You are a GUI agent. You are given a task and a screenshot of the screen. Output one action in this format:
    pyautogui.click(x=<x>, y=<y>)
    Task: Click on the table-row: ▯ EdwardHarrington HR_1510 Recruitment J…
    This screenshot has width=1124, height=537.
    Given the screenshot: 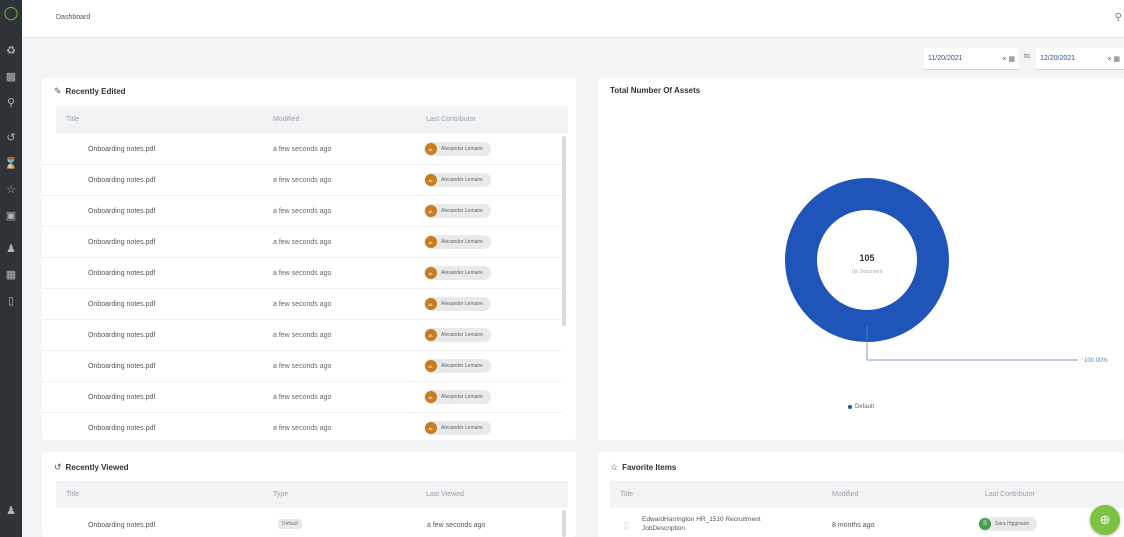 What is the action you would take?
    pyautogui.click(x=861, y=523)
    